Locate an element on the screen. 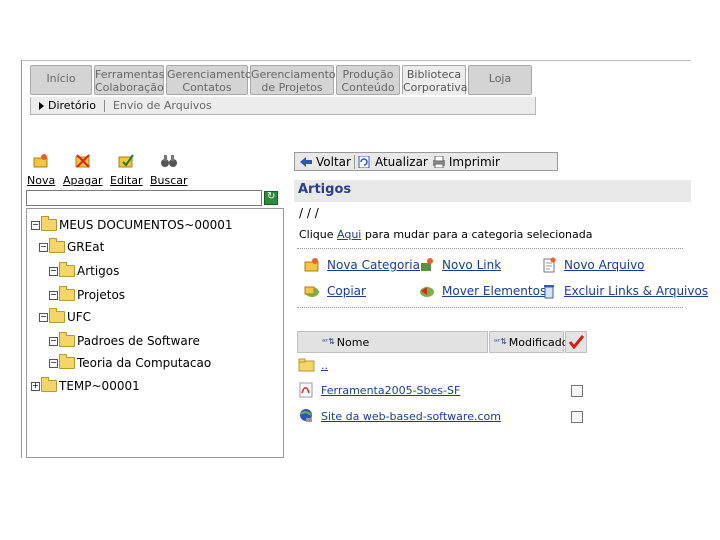 This screenshot has height=540, width=720. tree-node-artigos: − Artigos is located at coordinates (84, 271).